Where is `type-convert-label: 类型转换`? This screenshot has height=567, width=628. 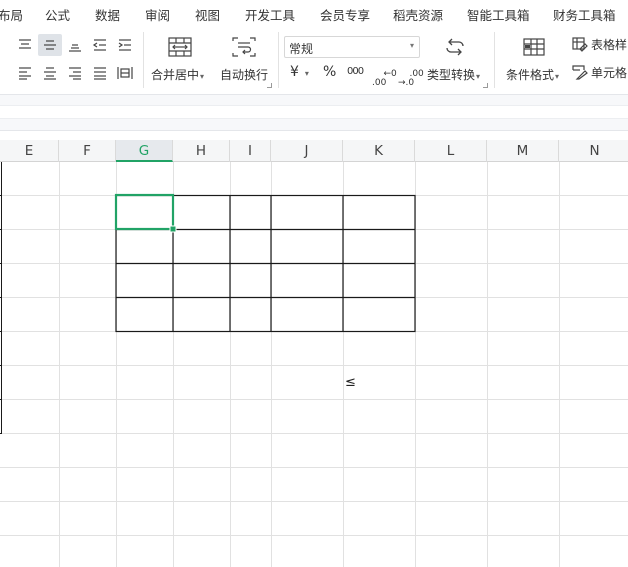 type-convert-label: 类型转换 is located at coordinates (451, 75).